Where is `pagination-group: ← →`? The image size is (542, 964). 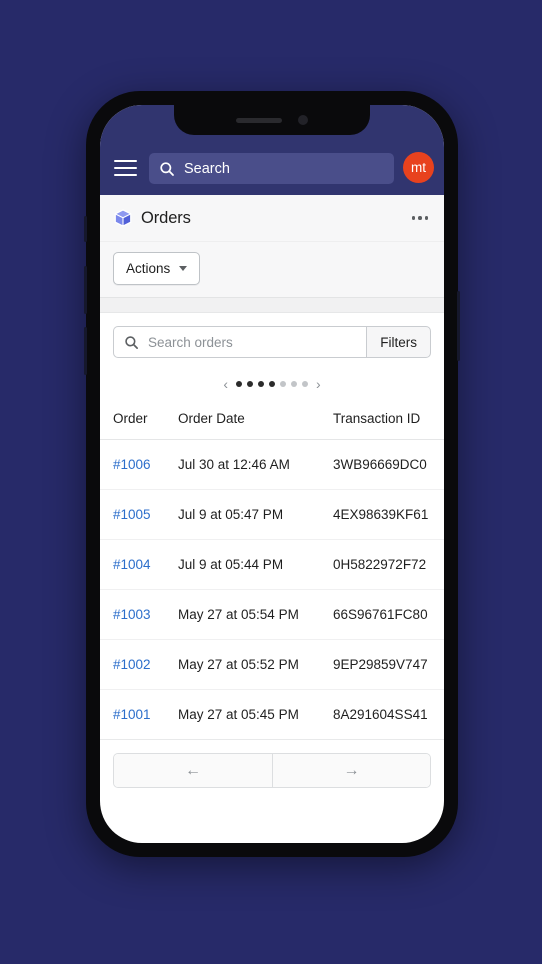
pagination-group: ← → is located at coordinates (272, 770).